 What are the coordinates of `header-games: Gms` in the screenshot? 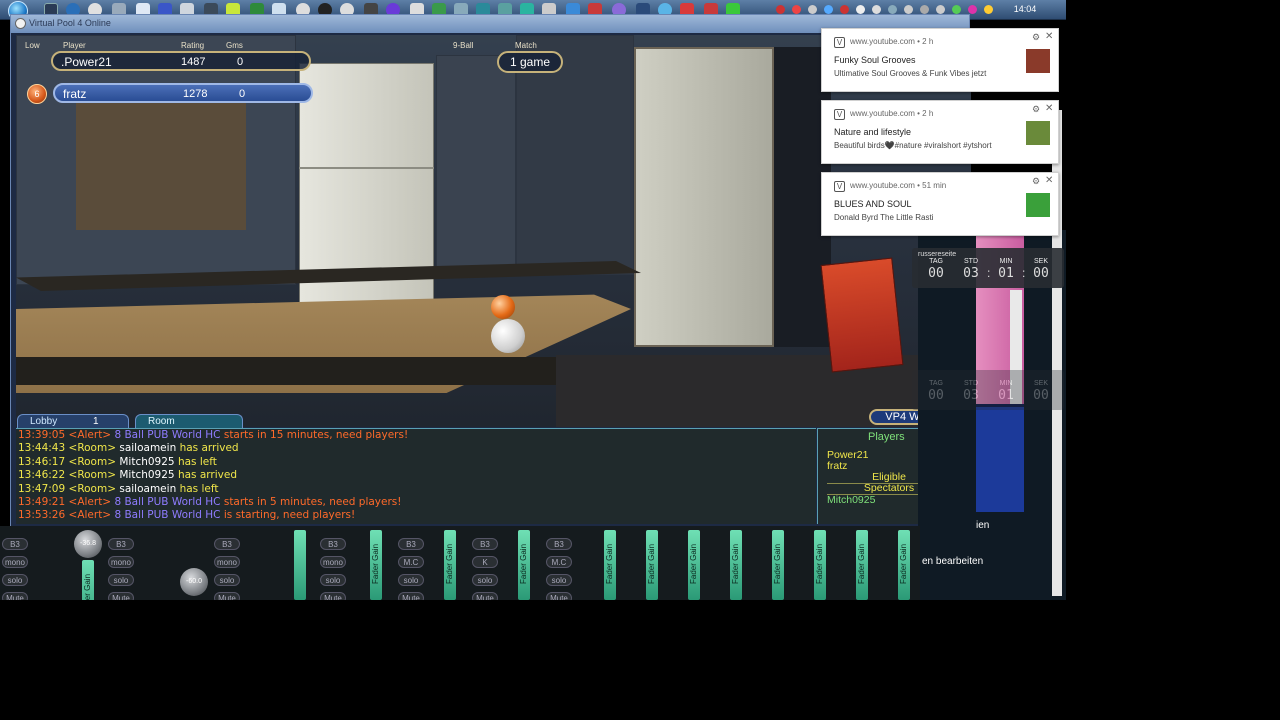 It's located at (234, 45).